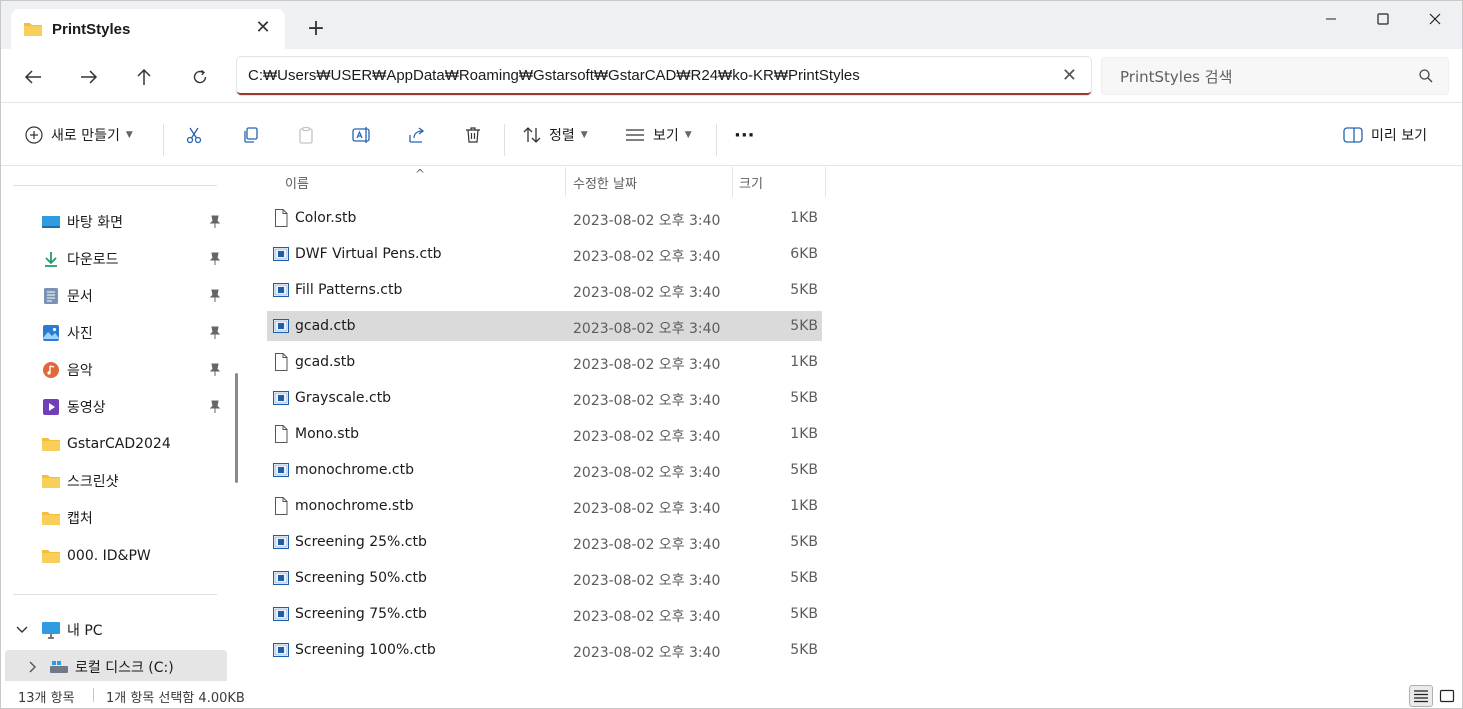 The width and height of the screenshot is (1463, 709). I want to click on file-name: monochrome.stb, so click(354, 506).